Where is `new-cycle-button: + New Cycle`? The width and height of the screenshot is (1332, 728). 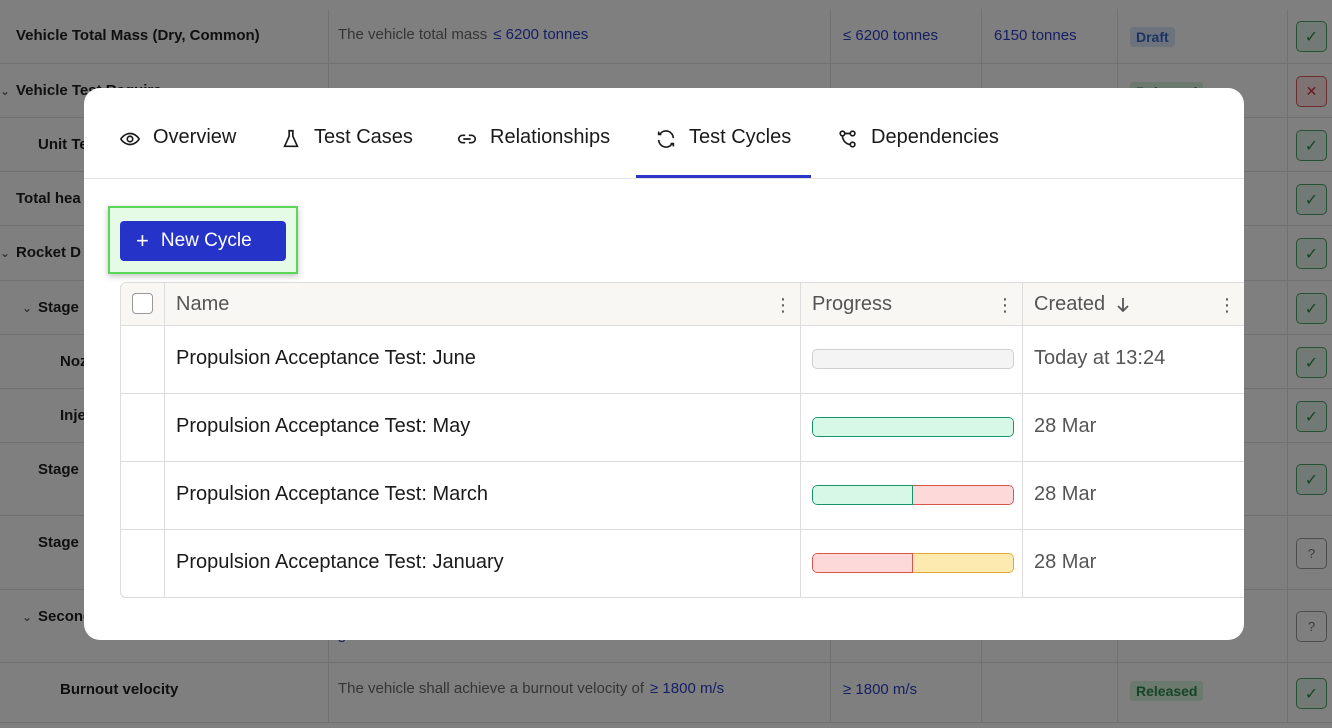 new-cycle-button: + New Cycle is located at coordinates (203, 241).